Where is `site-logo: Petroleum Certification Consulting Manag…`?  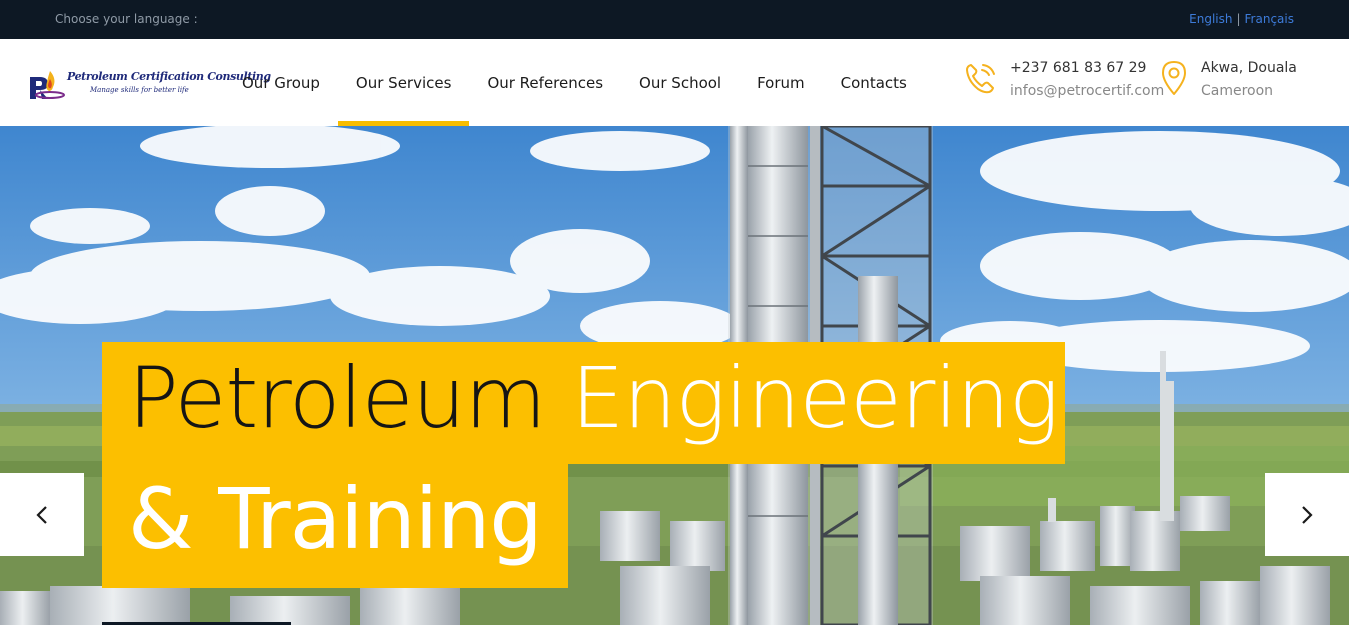
site-logo: Petroleum Certification Consulting Manag… is located at coordinates (148, 87).